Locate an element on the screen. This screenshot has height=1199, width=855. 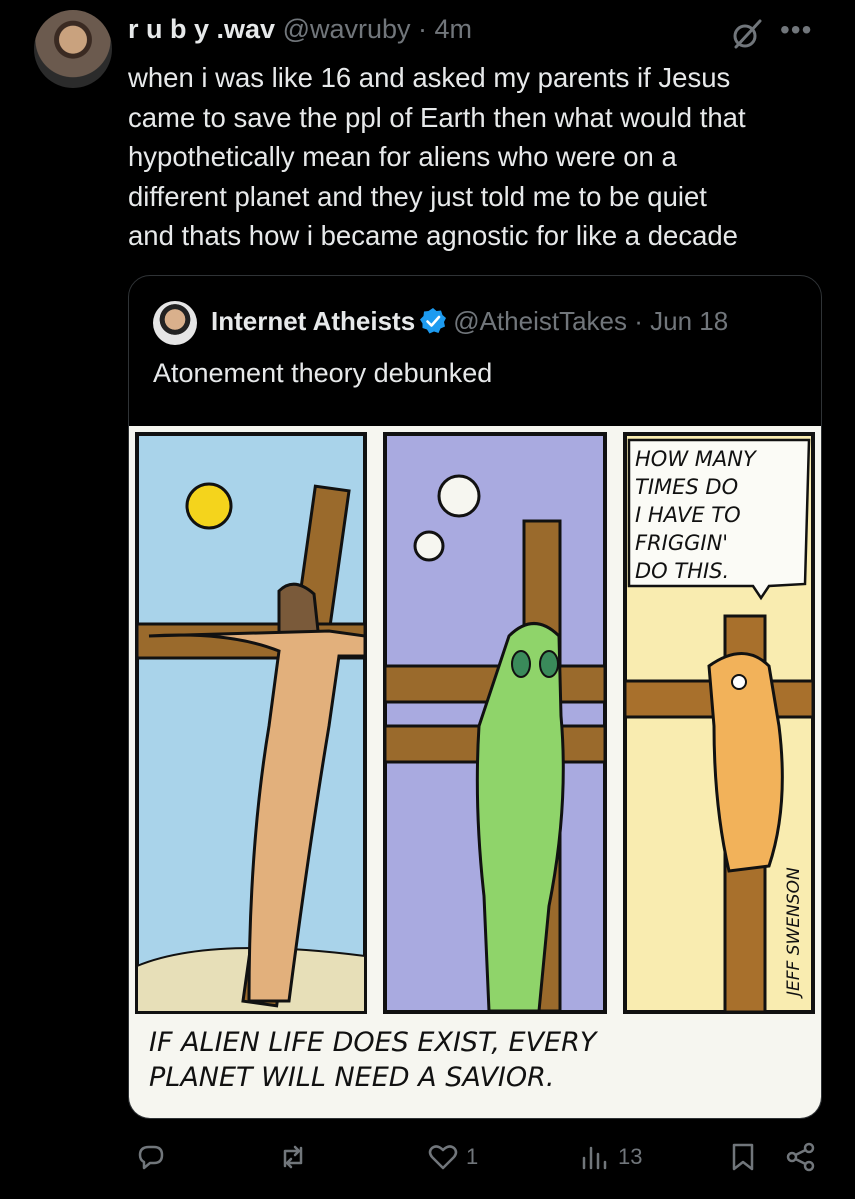
comic-caption-line: IF ALIEN LIFE DOES EXIST, EVERY is located at coordinates (374, 1042).